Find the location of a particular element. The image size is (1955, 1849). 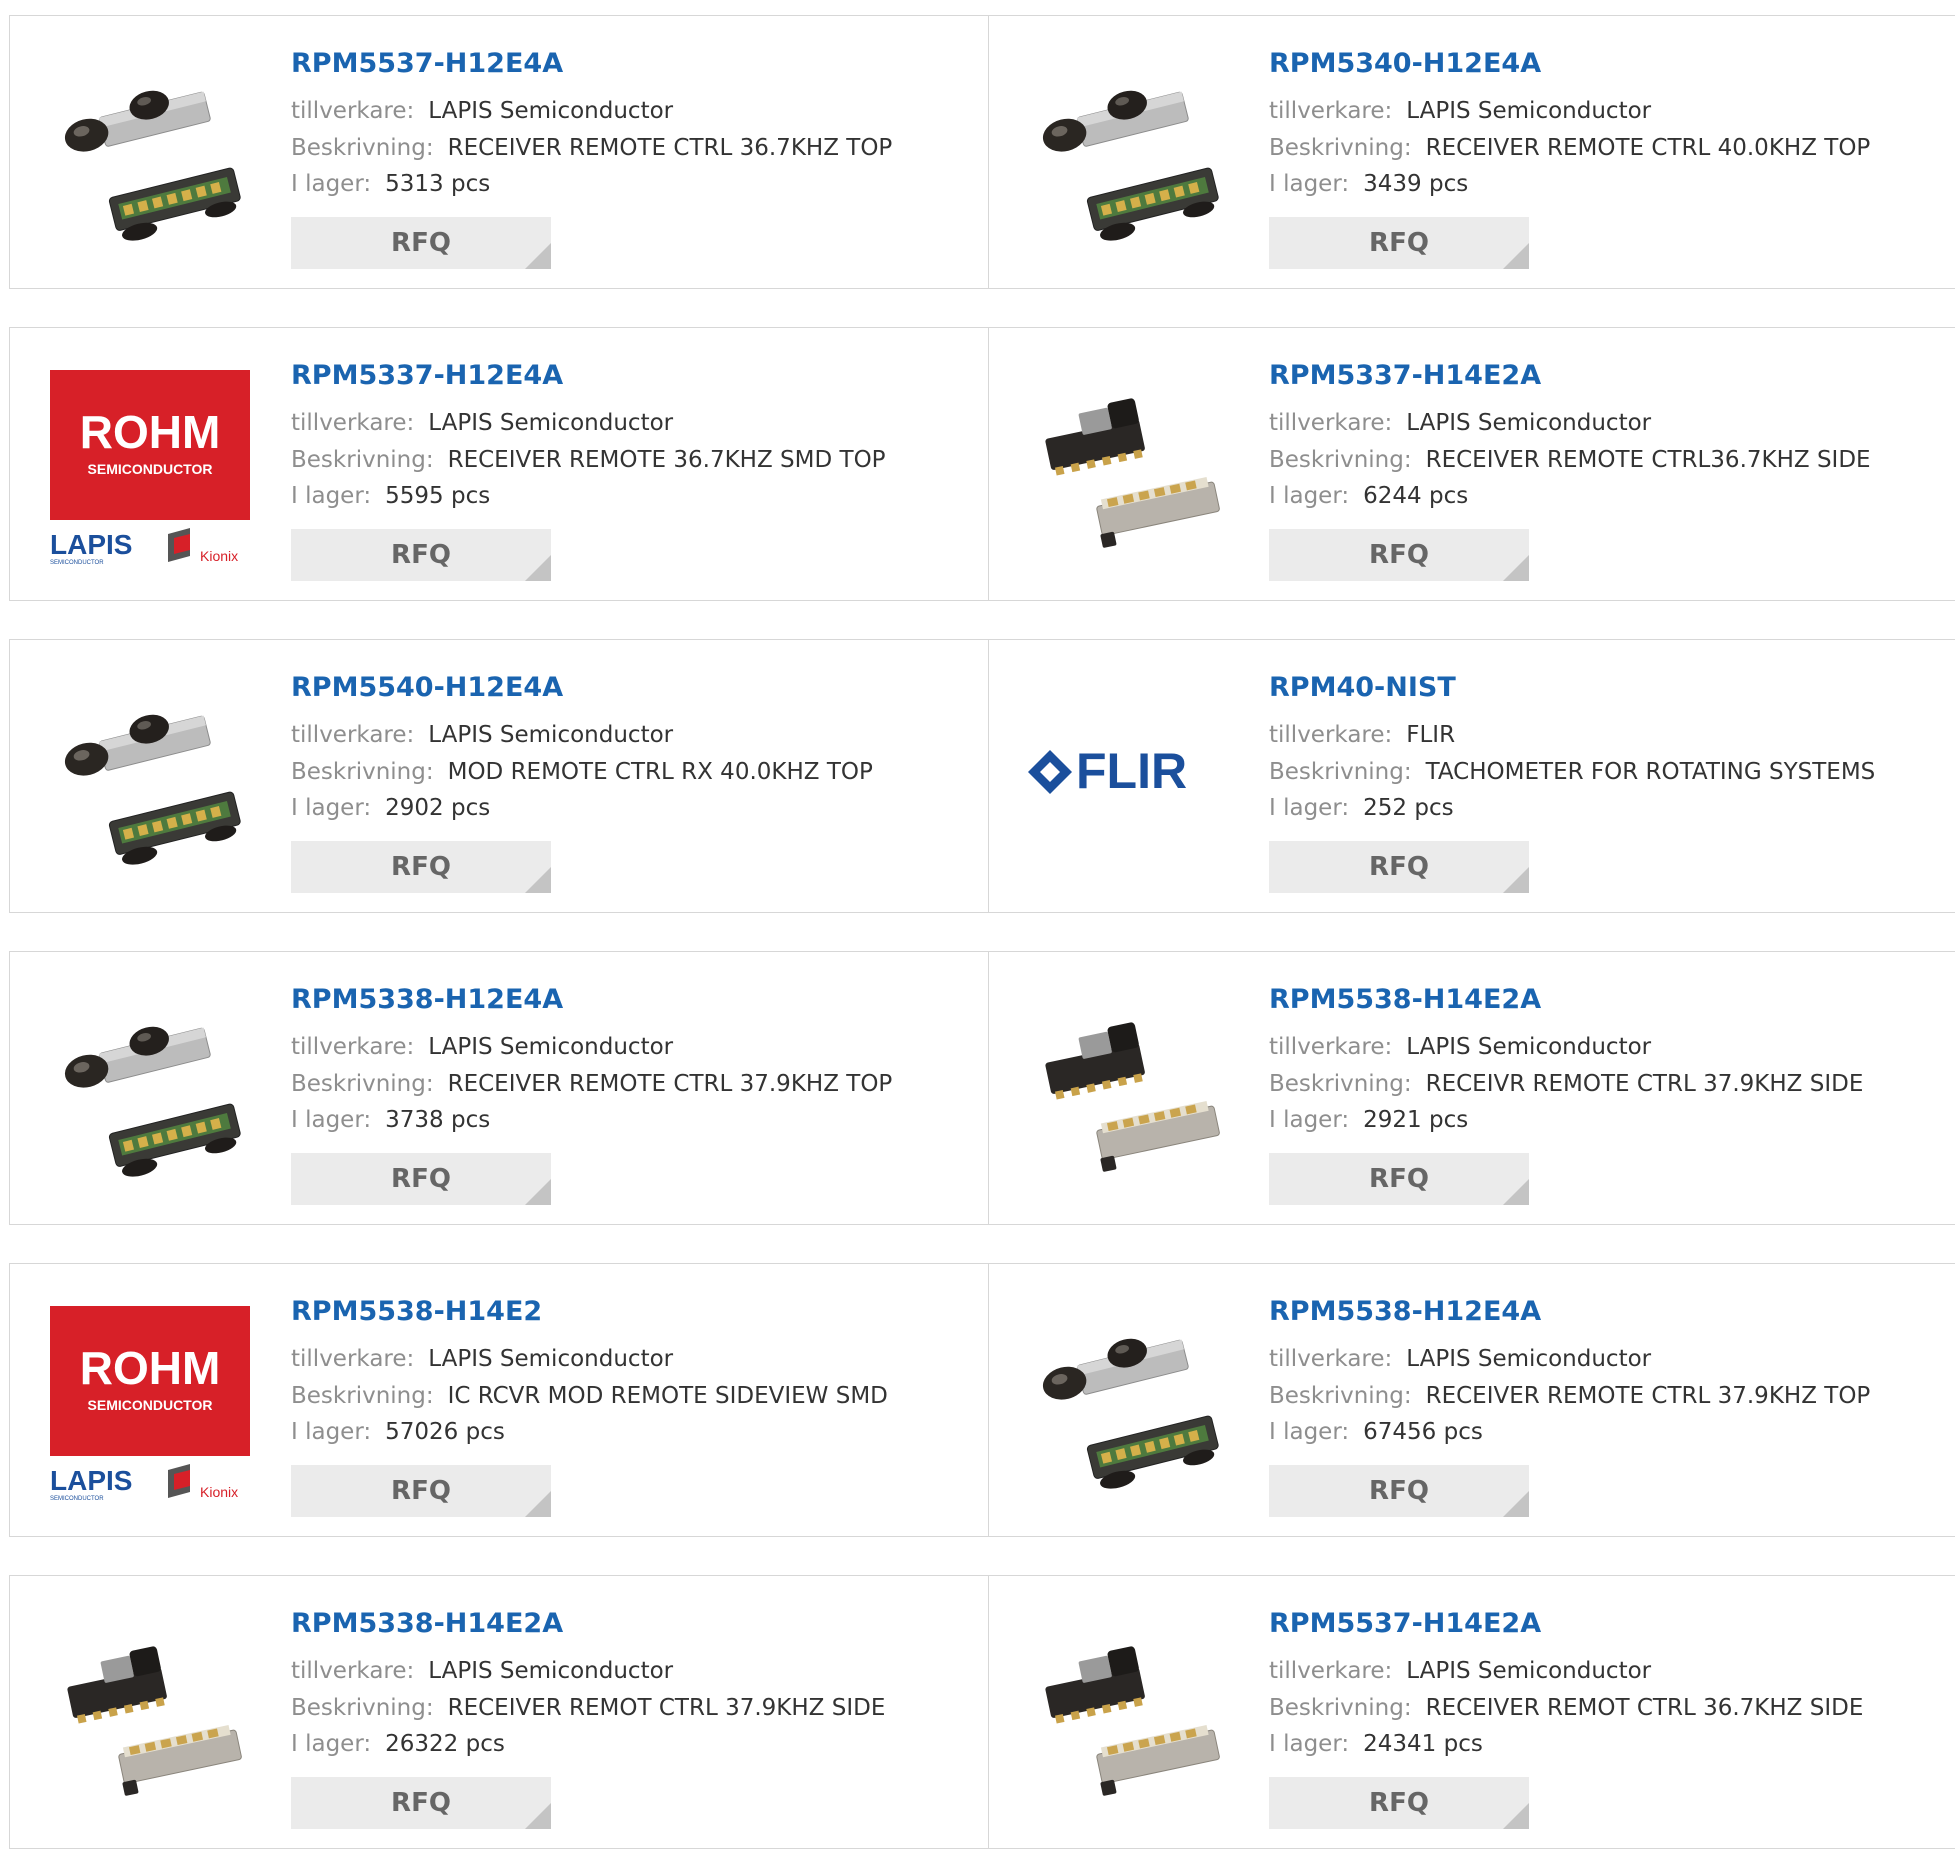

svg-text: Kionix is located at coordinates (219, 556).